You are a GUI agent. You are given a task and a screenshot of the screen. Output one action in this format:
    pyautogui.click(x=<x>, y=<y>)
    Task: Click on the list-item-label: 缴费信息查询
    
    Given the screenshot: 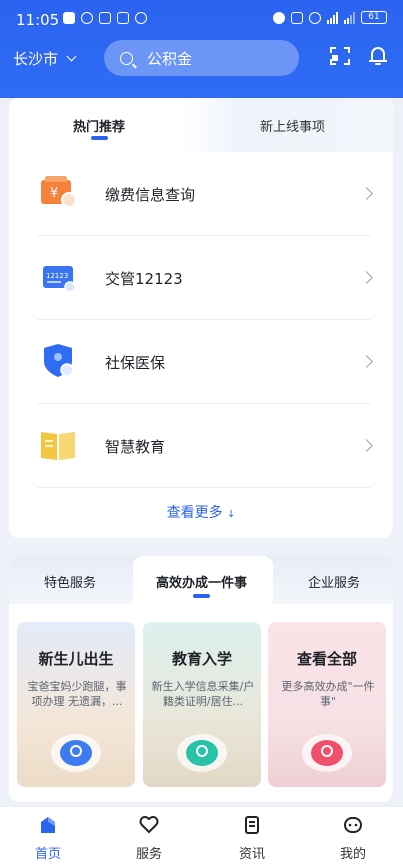 What is the action you would take?
    pyautogui.click(x=150, y=195)
    